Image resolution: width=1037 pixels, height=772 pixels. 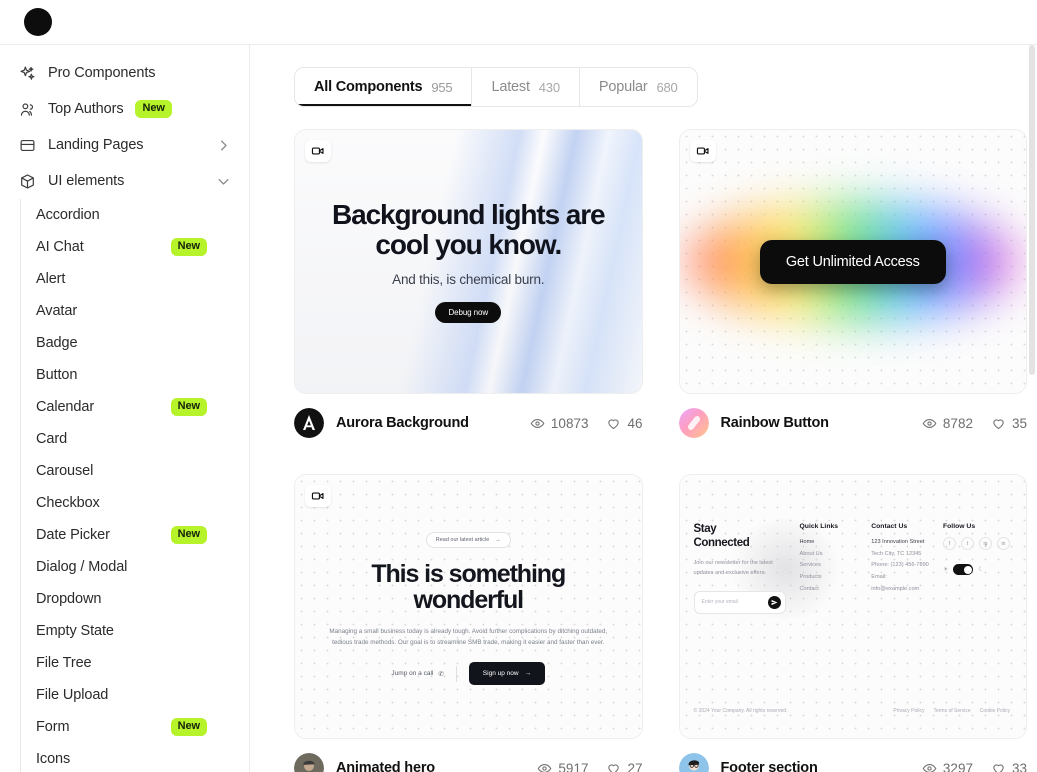 I want to click on sidebar-subitem-label: Avatar, so click(x=57, y=311).